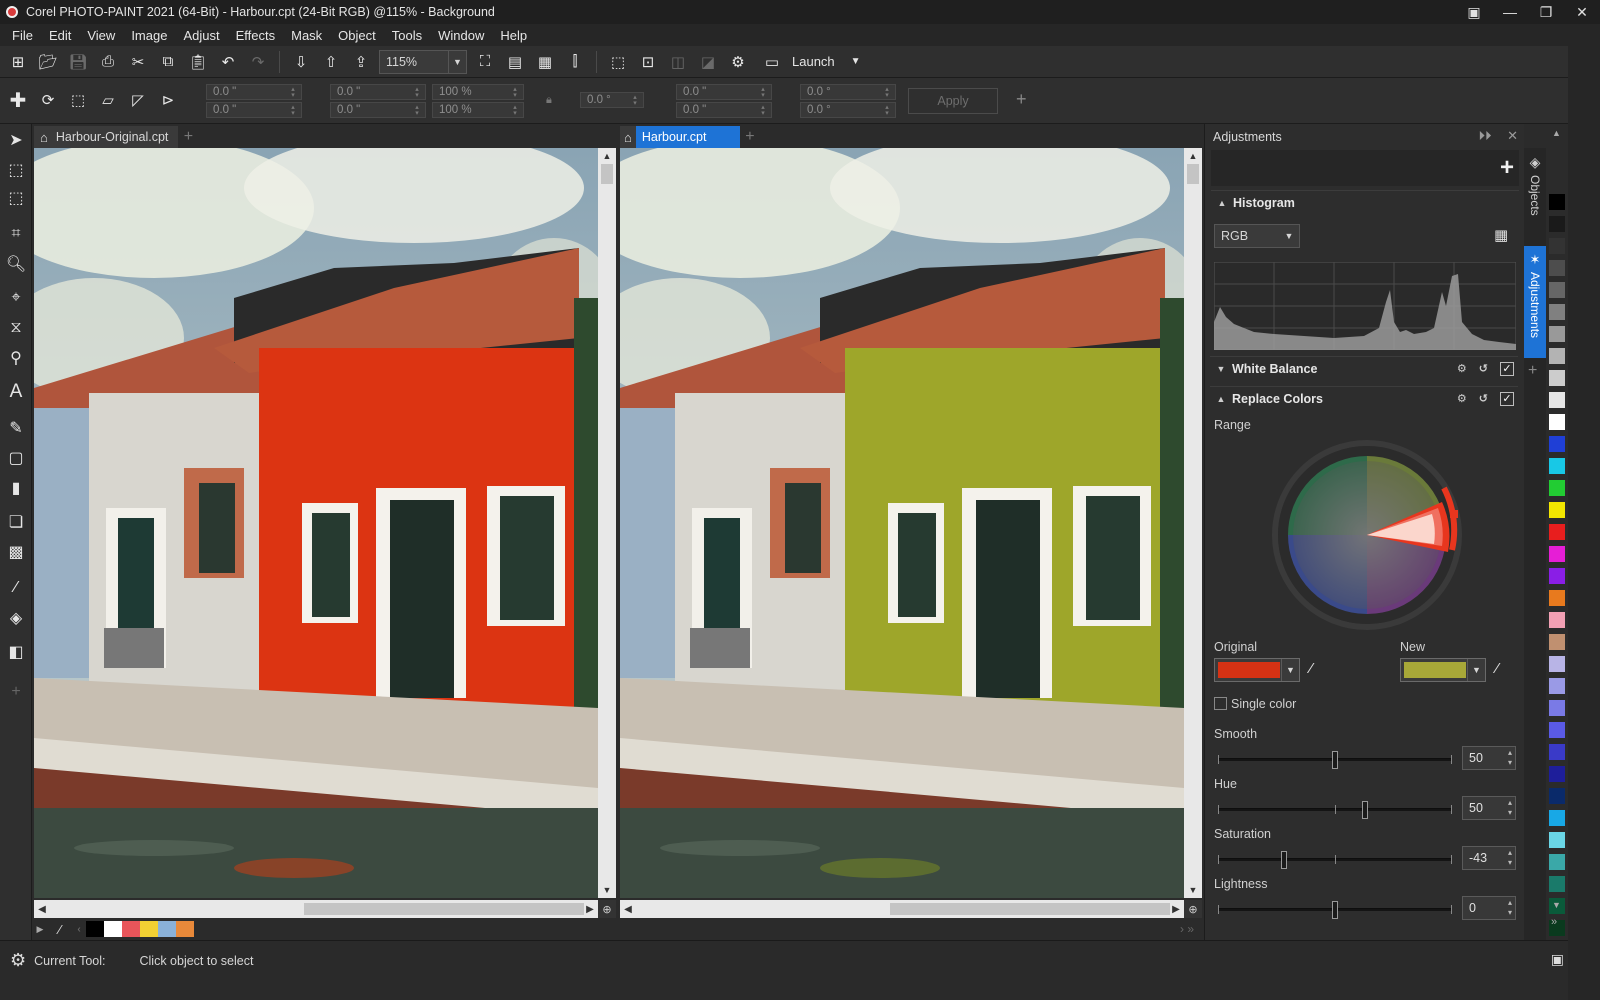  I want to click on distort-mode-icon: ◸, so click(138, 100).